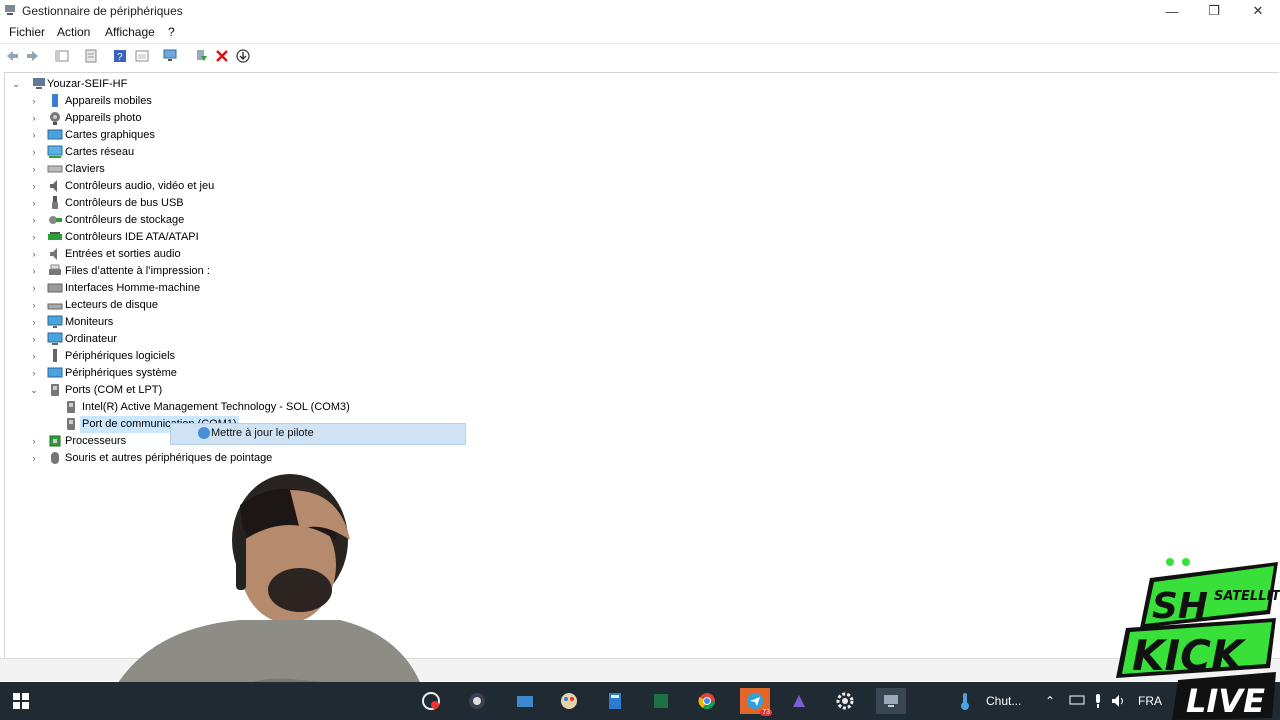 This screenshot has width=1280, height=720. What do you see at coordinates (55, 269) in the screenshot?
I see `printer-icon` at bounding box center [55, 269].